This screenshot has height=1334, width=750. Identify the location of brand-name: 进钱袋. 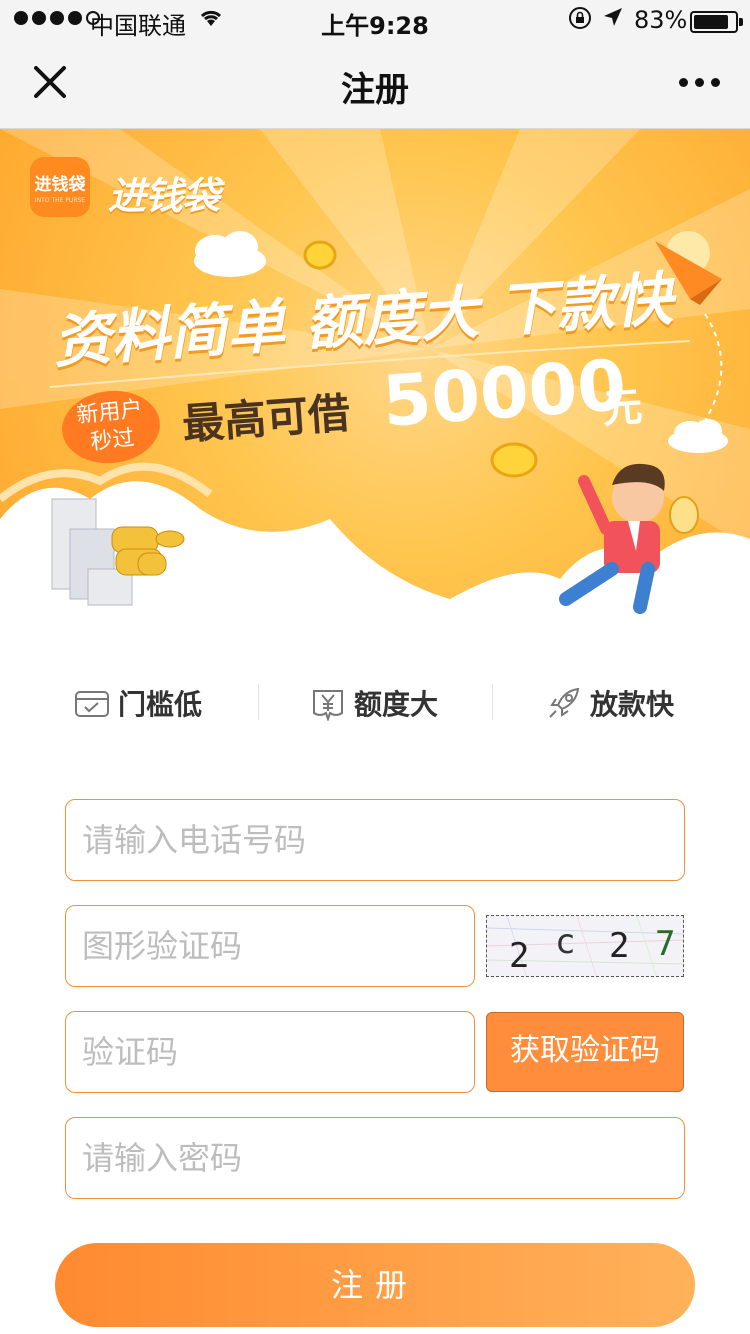
(164, 196).